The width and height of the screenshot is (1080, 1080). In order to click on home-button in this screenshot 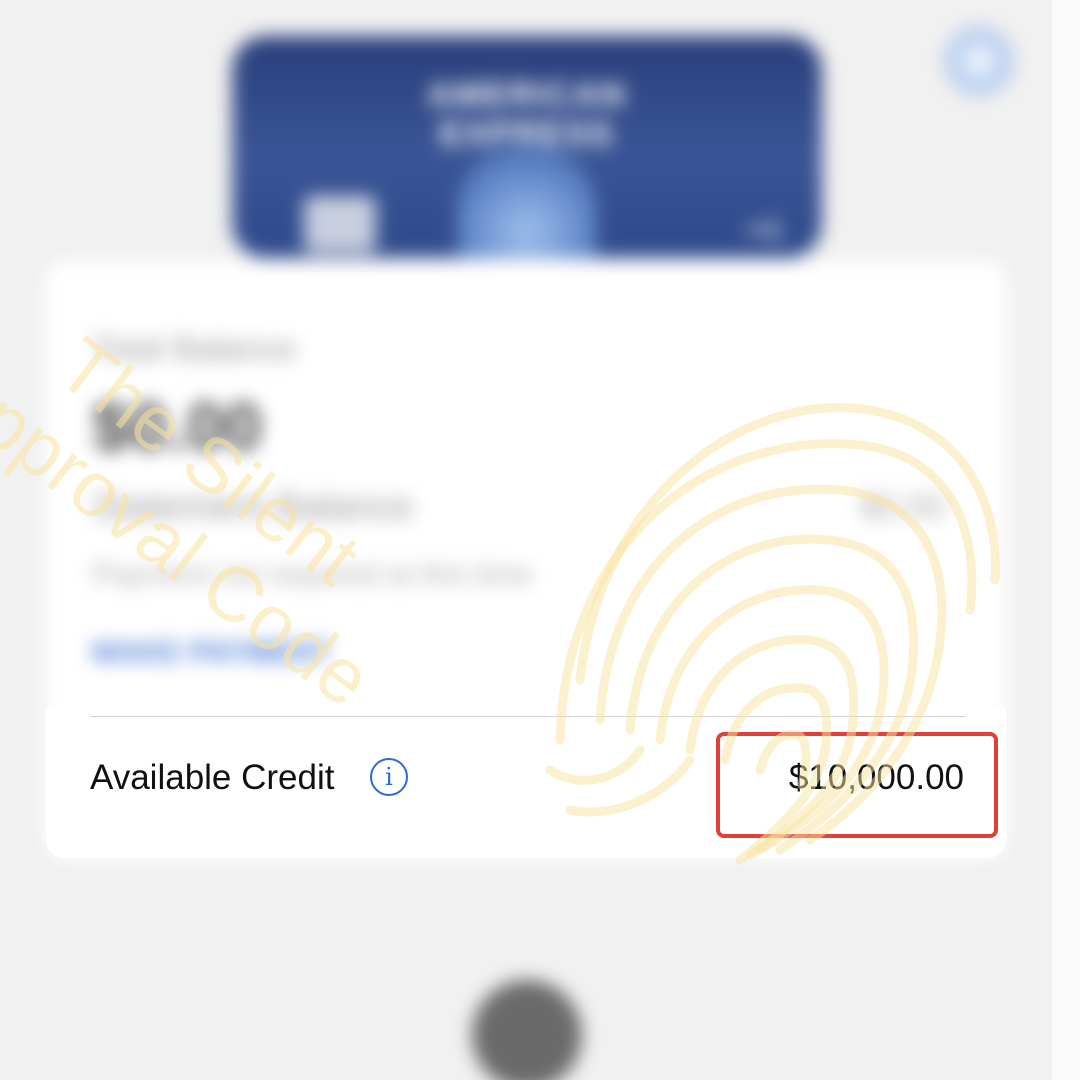, I will do `click(527, 1030)`.